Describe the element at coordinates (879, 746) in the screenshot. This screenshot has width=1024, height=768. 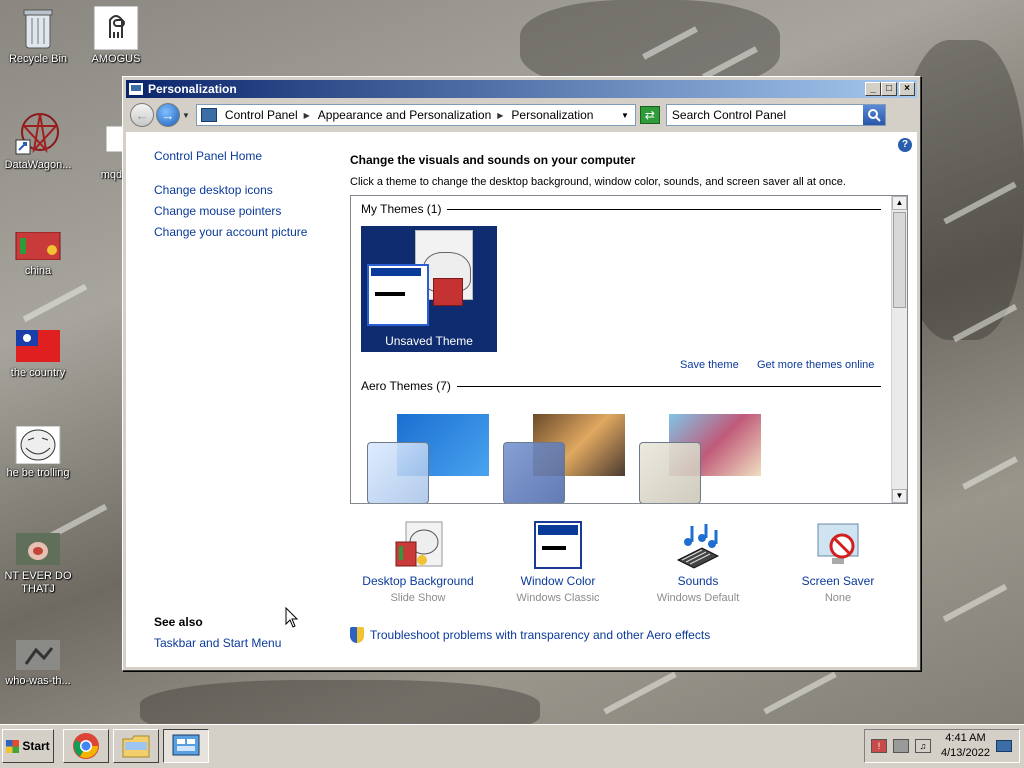
I see `action-center-icon: !` at that location.